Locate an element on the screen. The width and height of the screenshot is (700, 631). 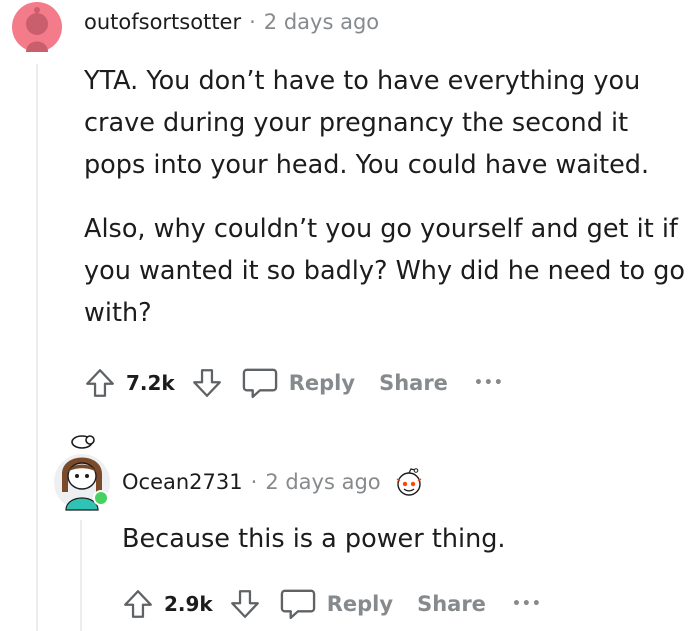
comment-actions: 2.9k Reply Share ••• is located at coordinates (330, 604).